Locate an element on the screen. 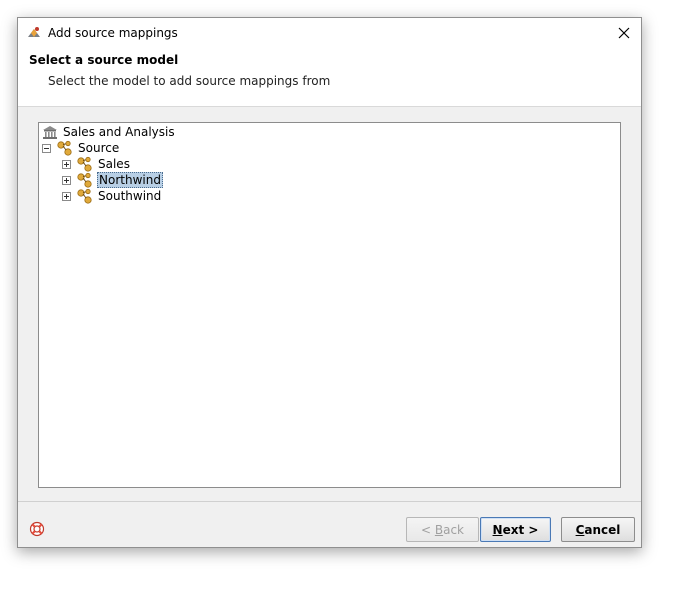 Image resolution: width=691 pixels, height=598 pixels. footer-divider is located at coordinates (329, 501).